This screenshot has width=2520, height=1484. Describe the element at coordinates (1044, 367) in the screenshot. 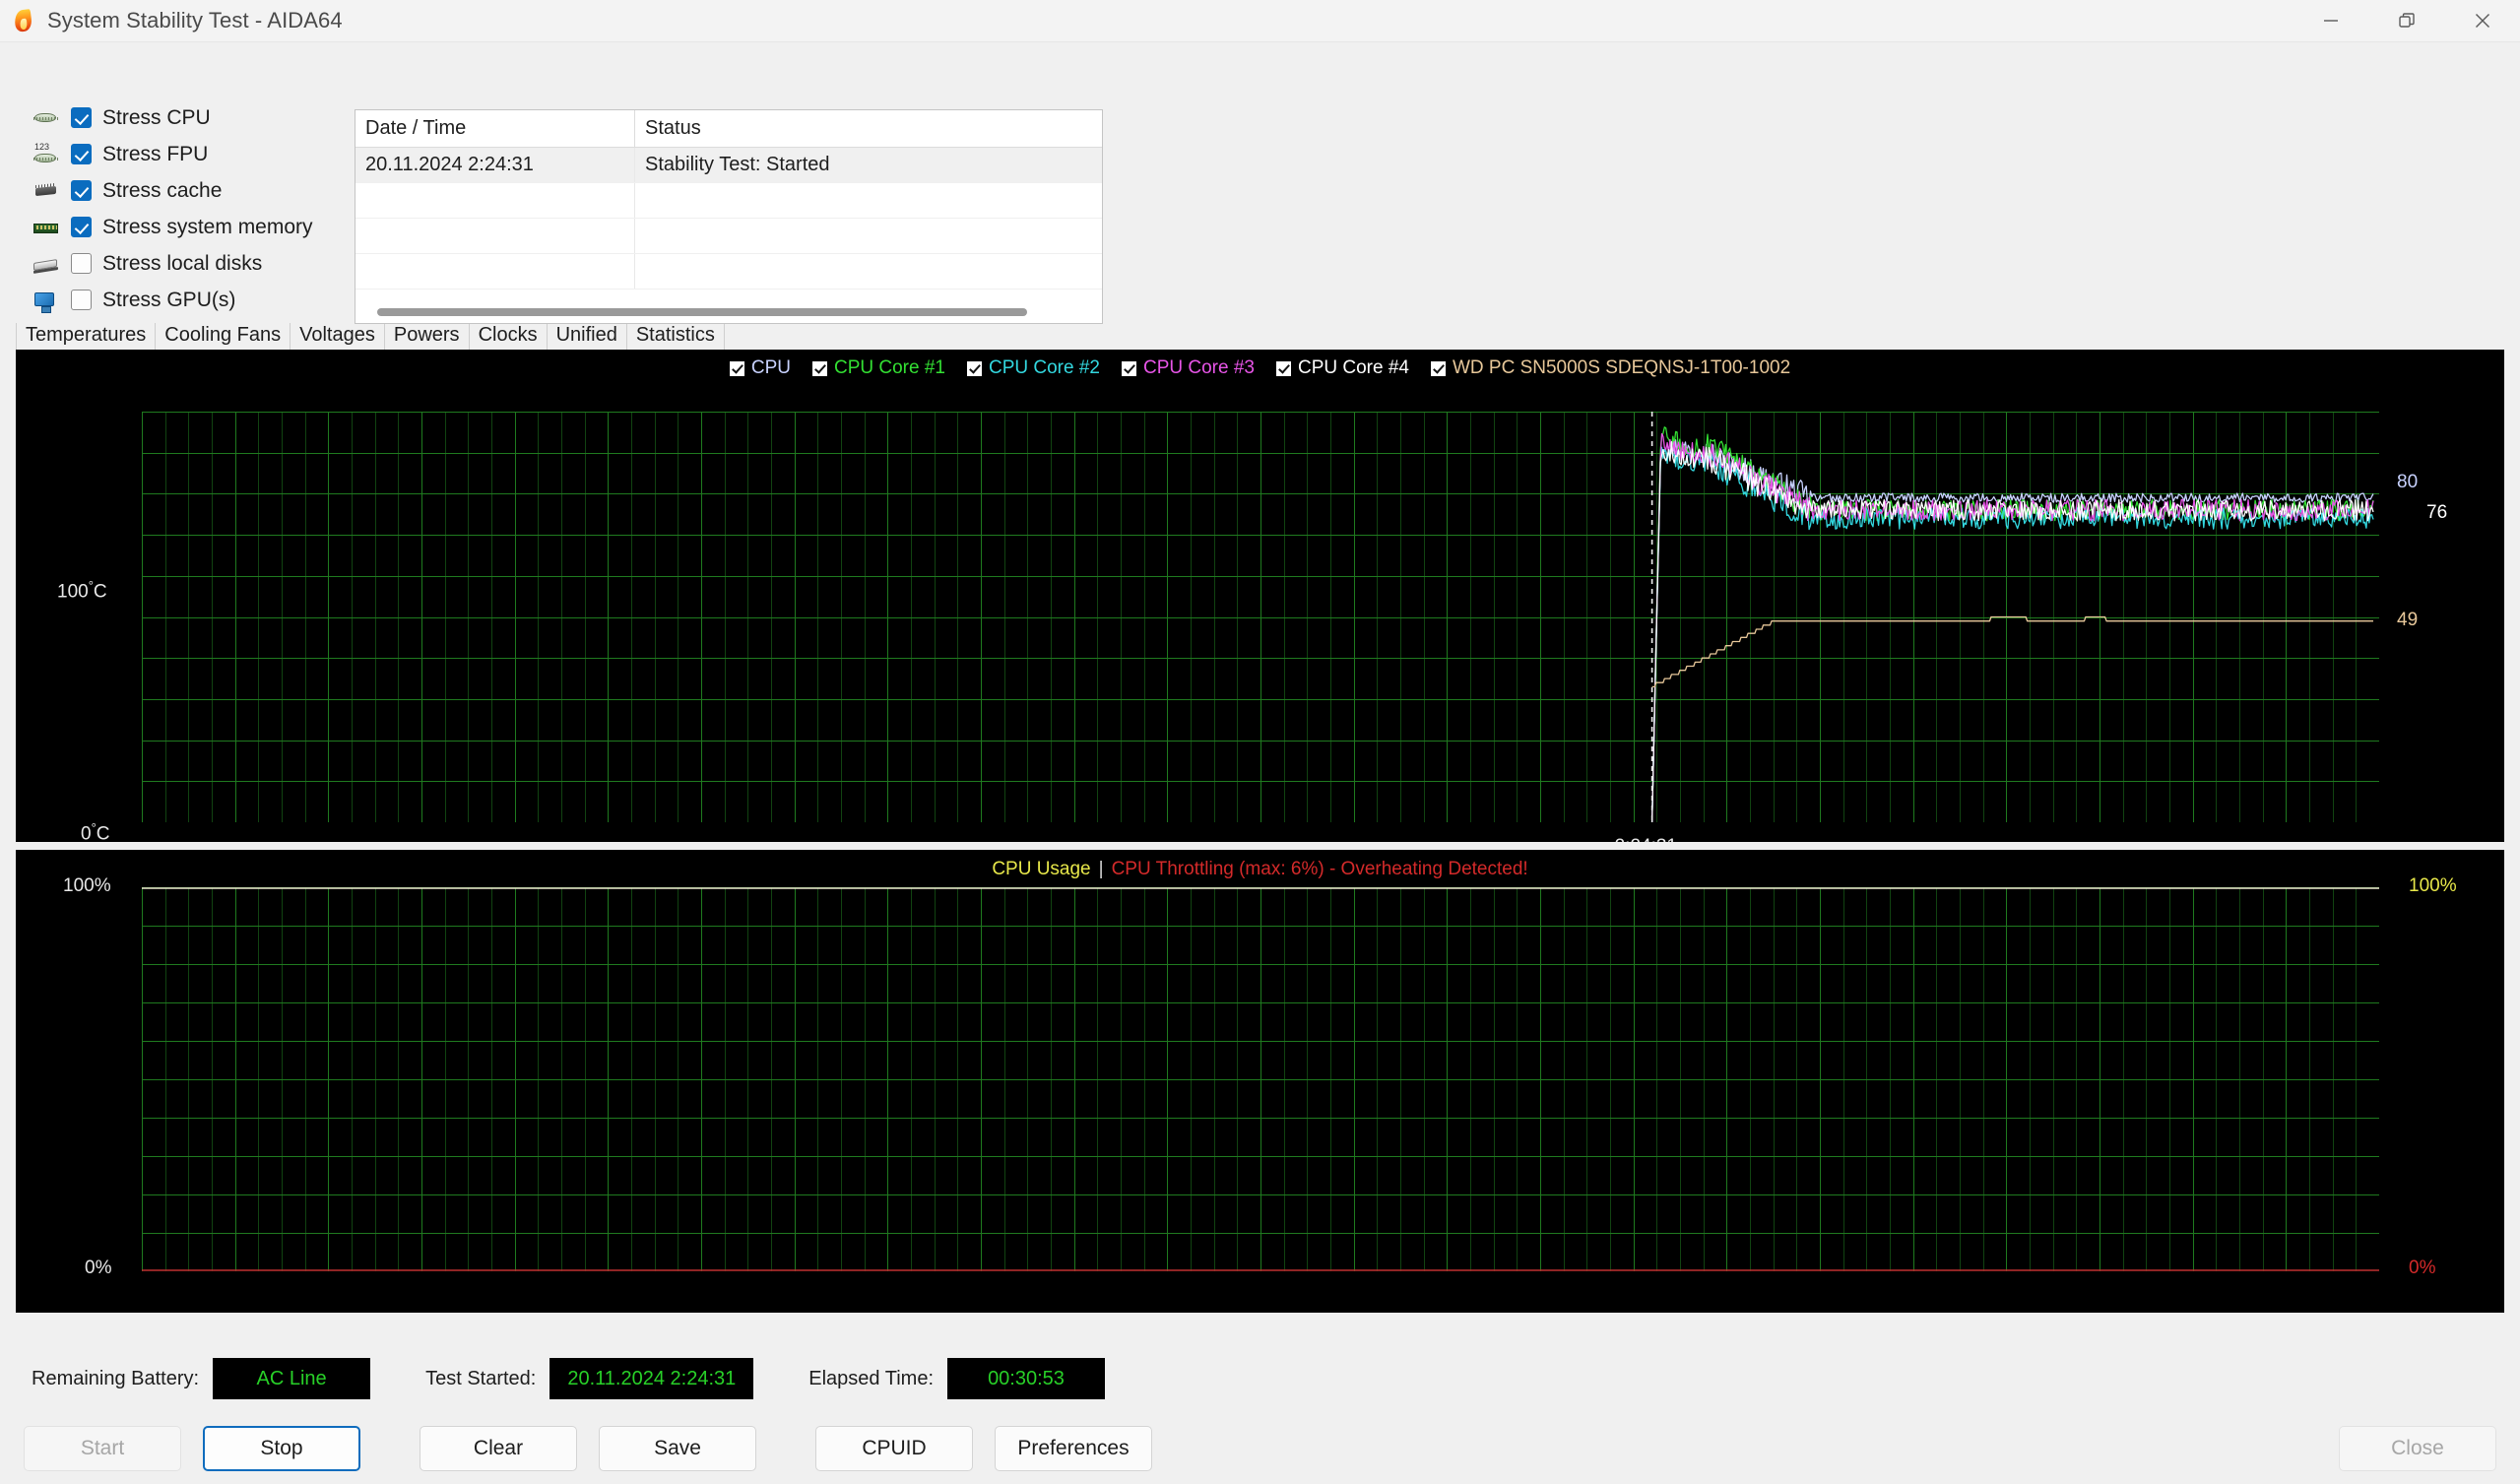

I see `legend-label: CPU Core #2` at that location.